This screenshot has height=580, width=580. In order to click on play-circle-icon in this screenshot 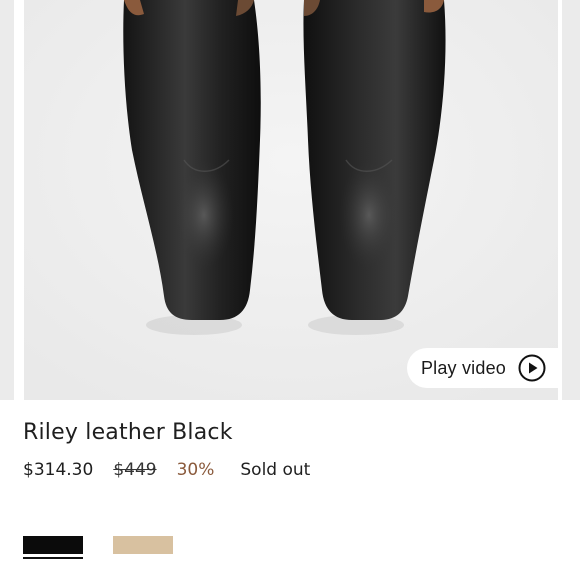, I will do `click(532, 368)`.